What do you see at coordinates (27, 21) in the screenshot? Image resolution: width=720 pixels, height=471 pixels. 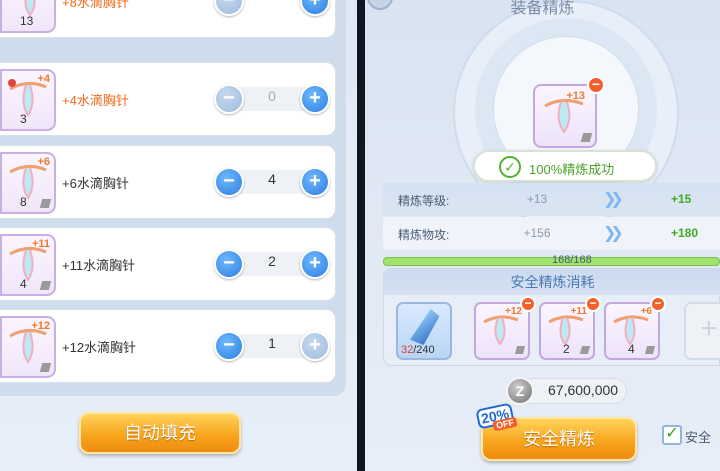 I see `item-count: 13` at bounding box center [27, 21].